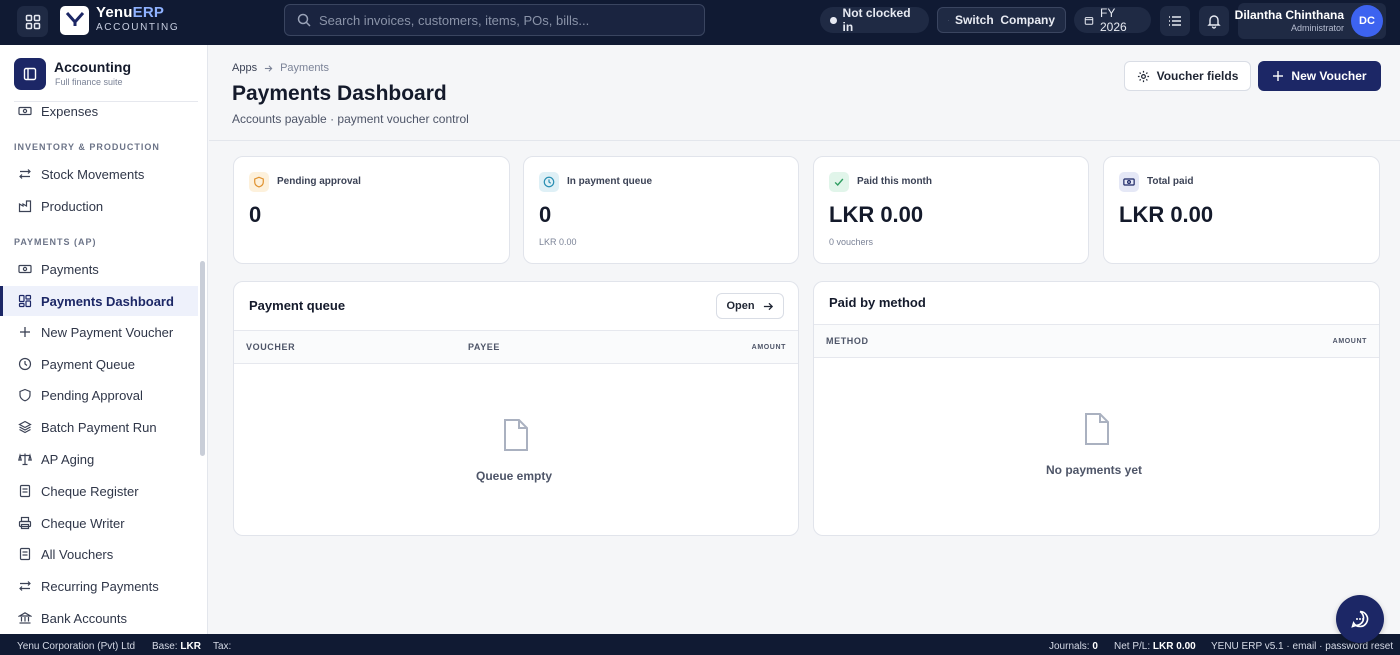  I want to click on arrow-right-icon, so click(268, 68).